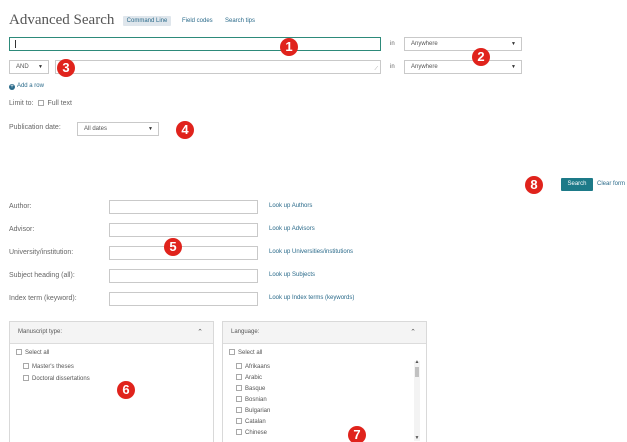  I want to click on search-field-select-1: Anywhere ▼, so click(463, 44).